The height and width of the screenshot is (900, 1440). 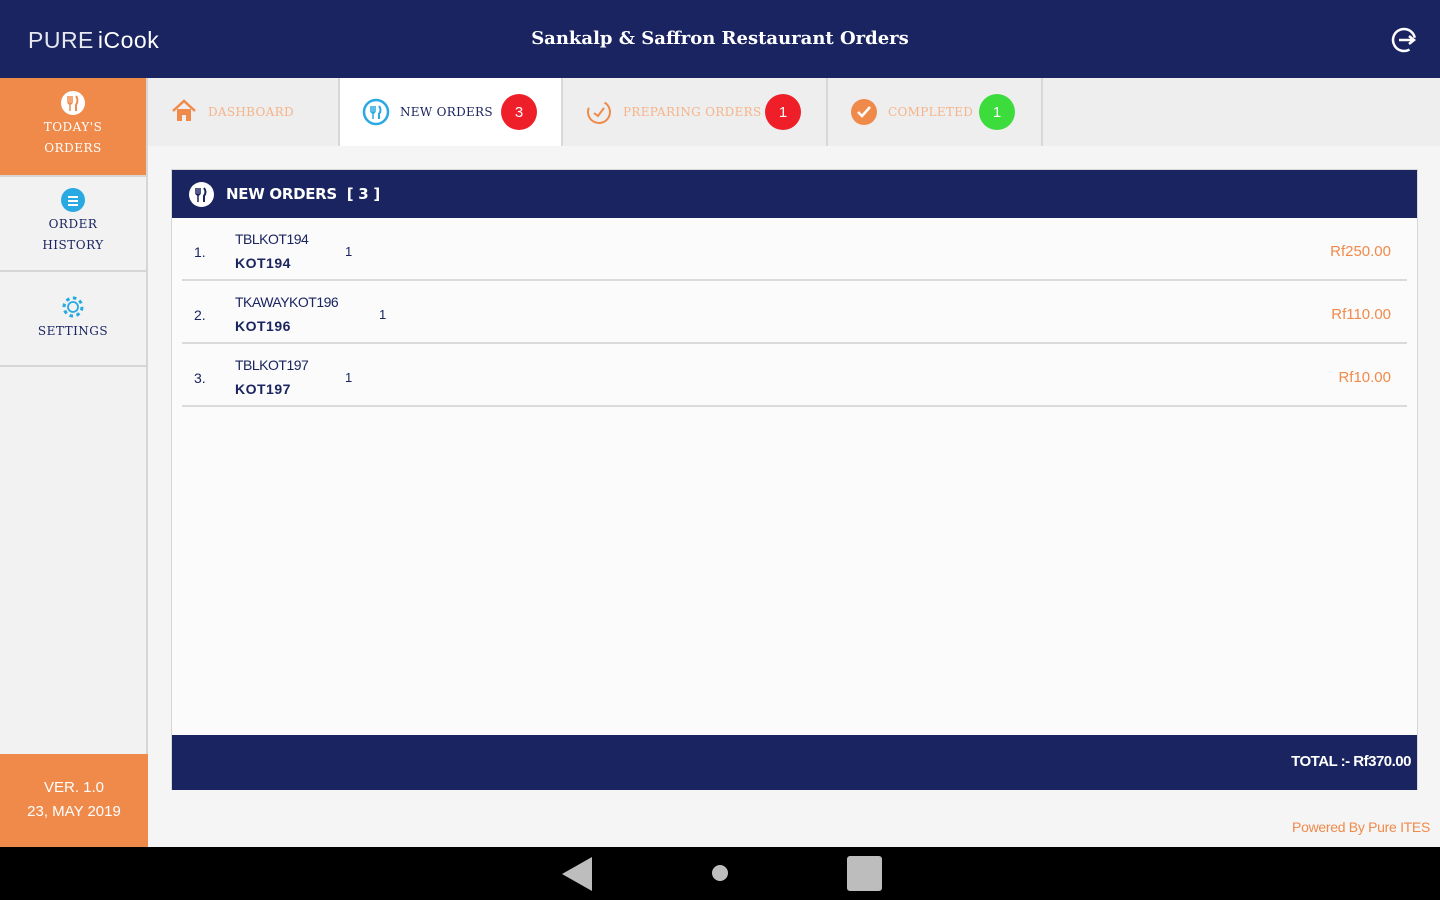 What do you see at coordinates (794, 312) in the screenshot?
I see `order-row: 2. TKAWAYKOT196 KOT196 1 Rf110.00` at bounding box center [794, 312].